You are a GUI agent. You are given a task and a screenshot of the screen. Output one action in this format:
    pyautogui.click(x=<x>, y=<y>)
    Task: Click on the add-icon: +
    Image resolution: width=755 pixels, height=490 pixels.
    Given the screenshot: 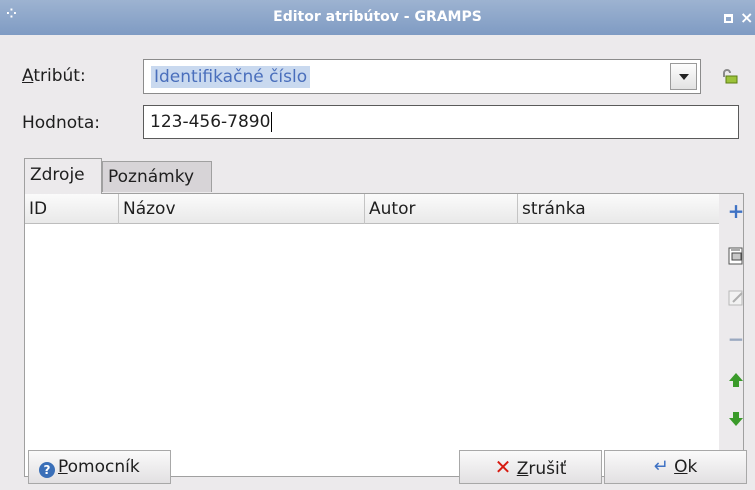 What is the action you would take?
    pyautogui.click(x=736, y=211)
    